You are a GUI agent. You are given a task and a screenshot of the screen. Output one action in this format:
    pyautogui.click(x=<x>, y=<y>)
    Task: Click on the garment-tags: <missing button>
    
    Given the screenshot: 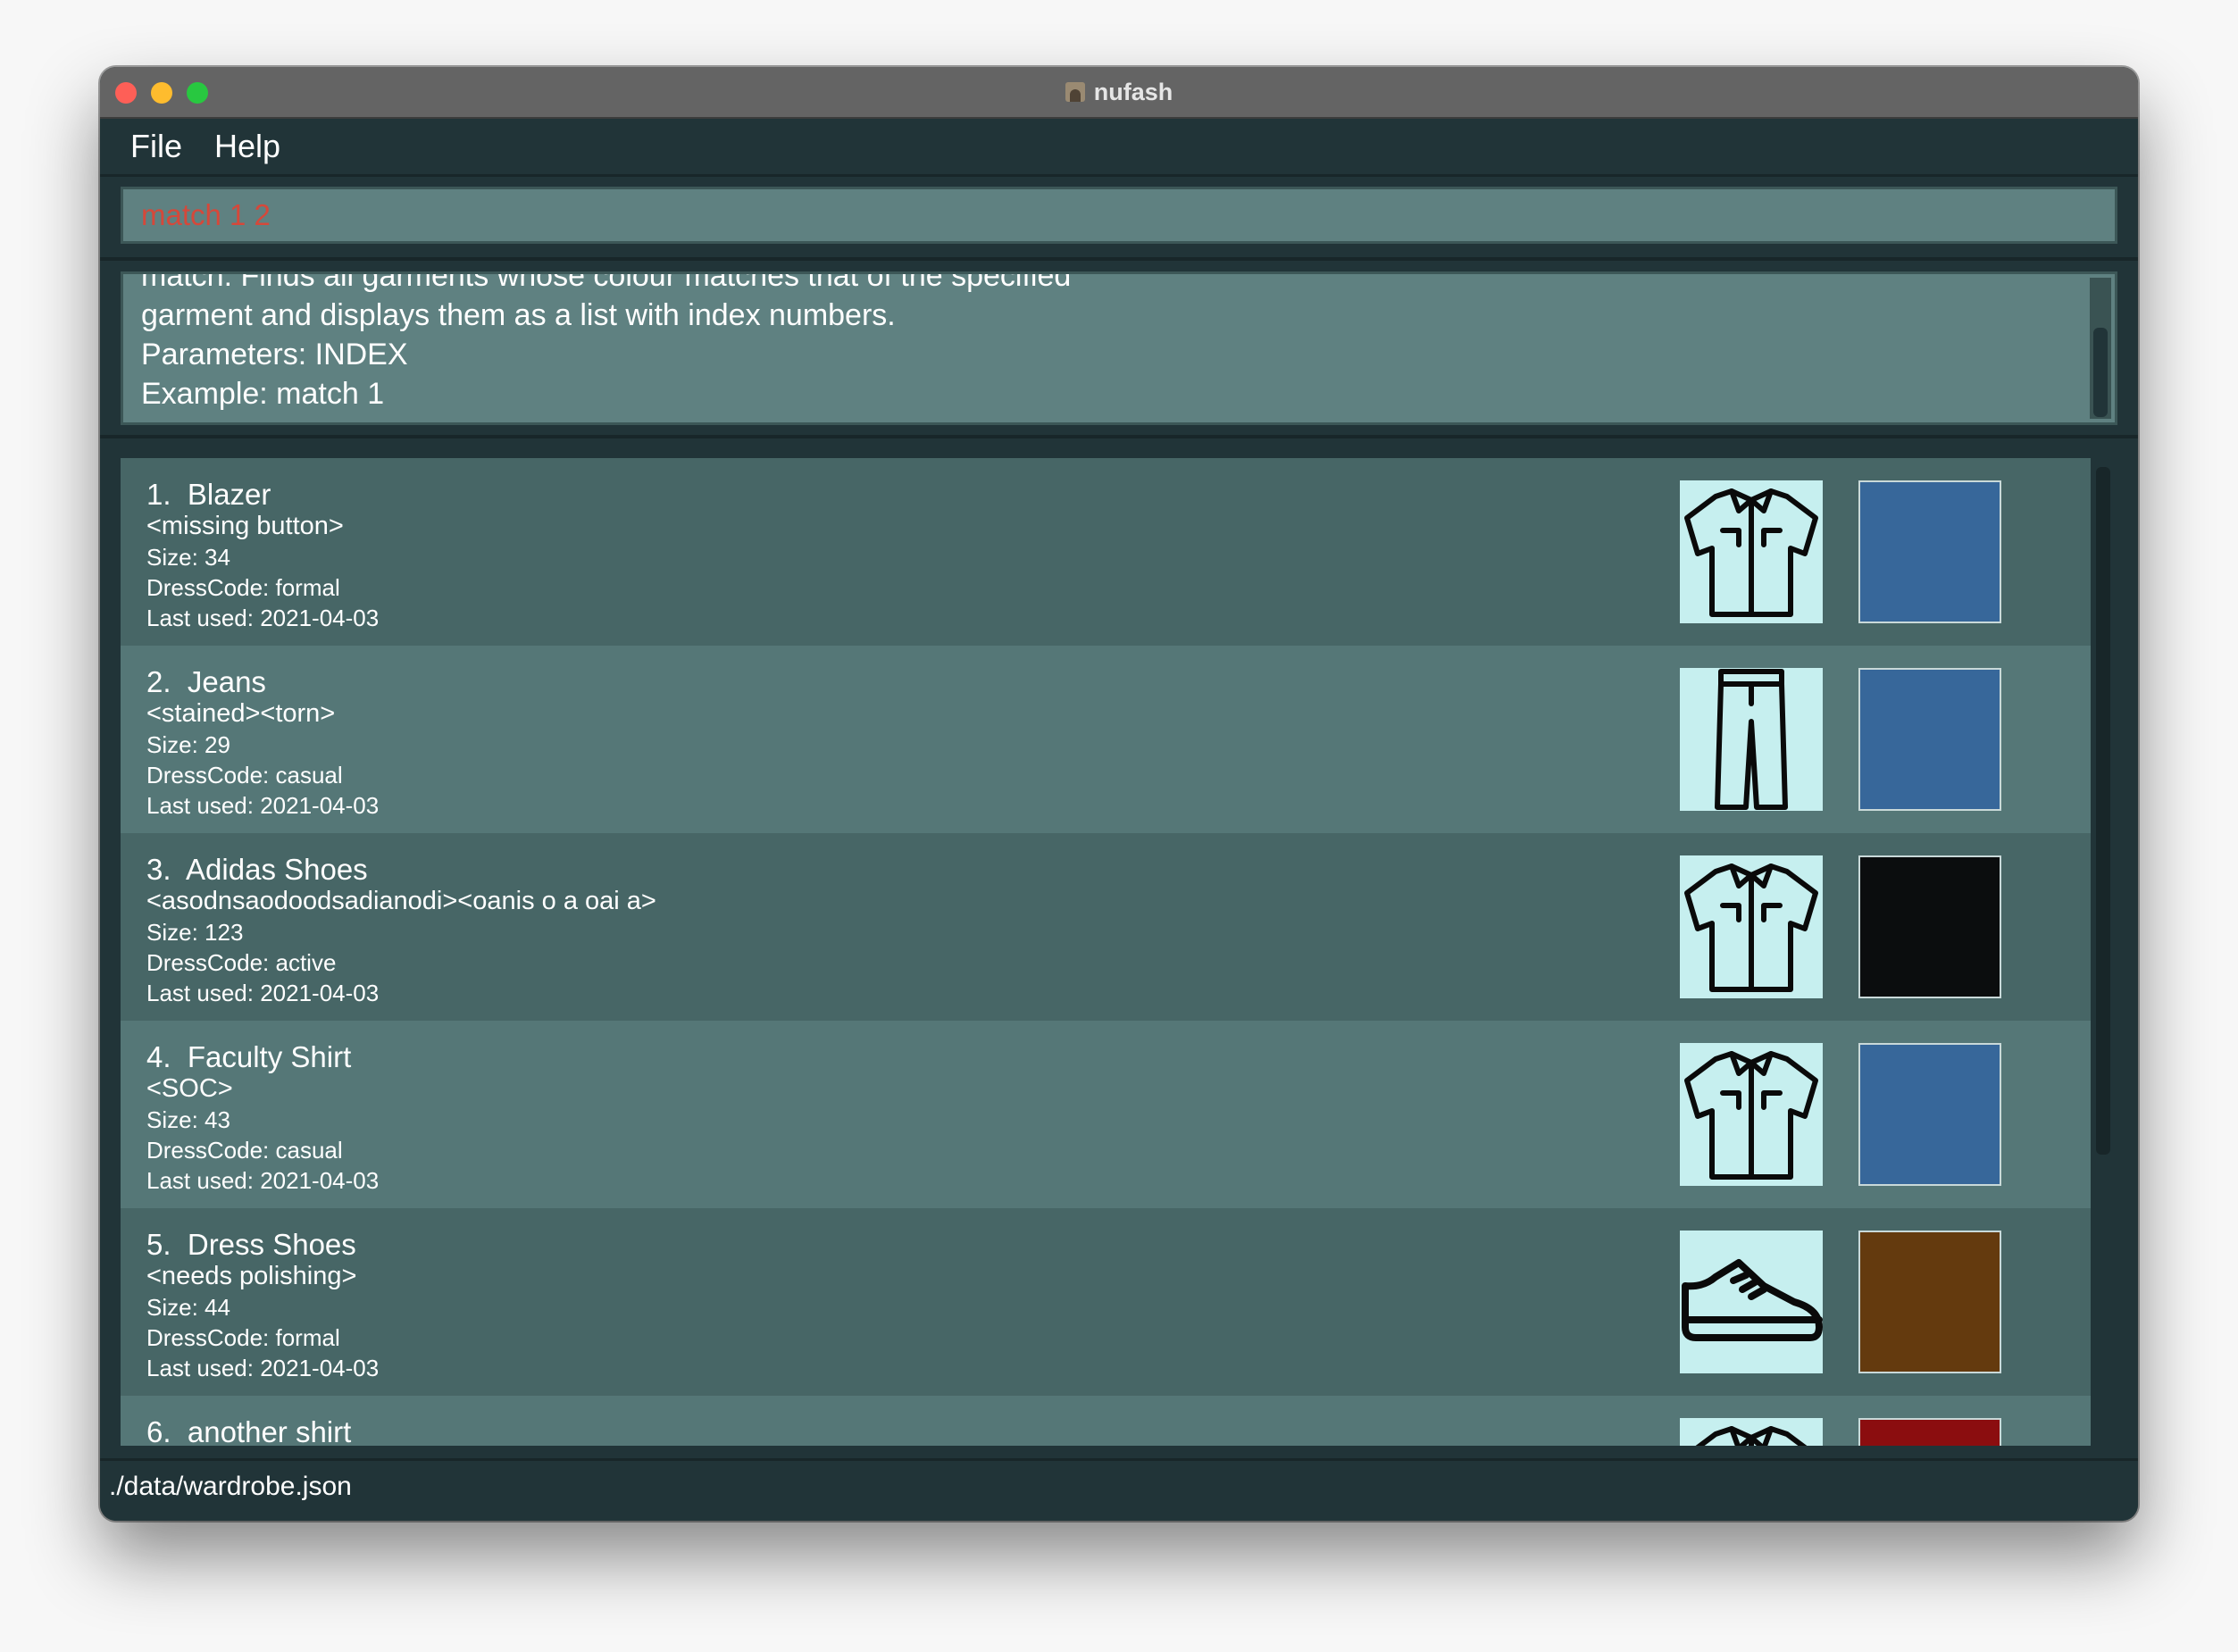 What is the action you would take?
    pyautogui.click(x=245, y=526)
    